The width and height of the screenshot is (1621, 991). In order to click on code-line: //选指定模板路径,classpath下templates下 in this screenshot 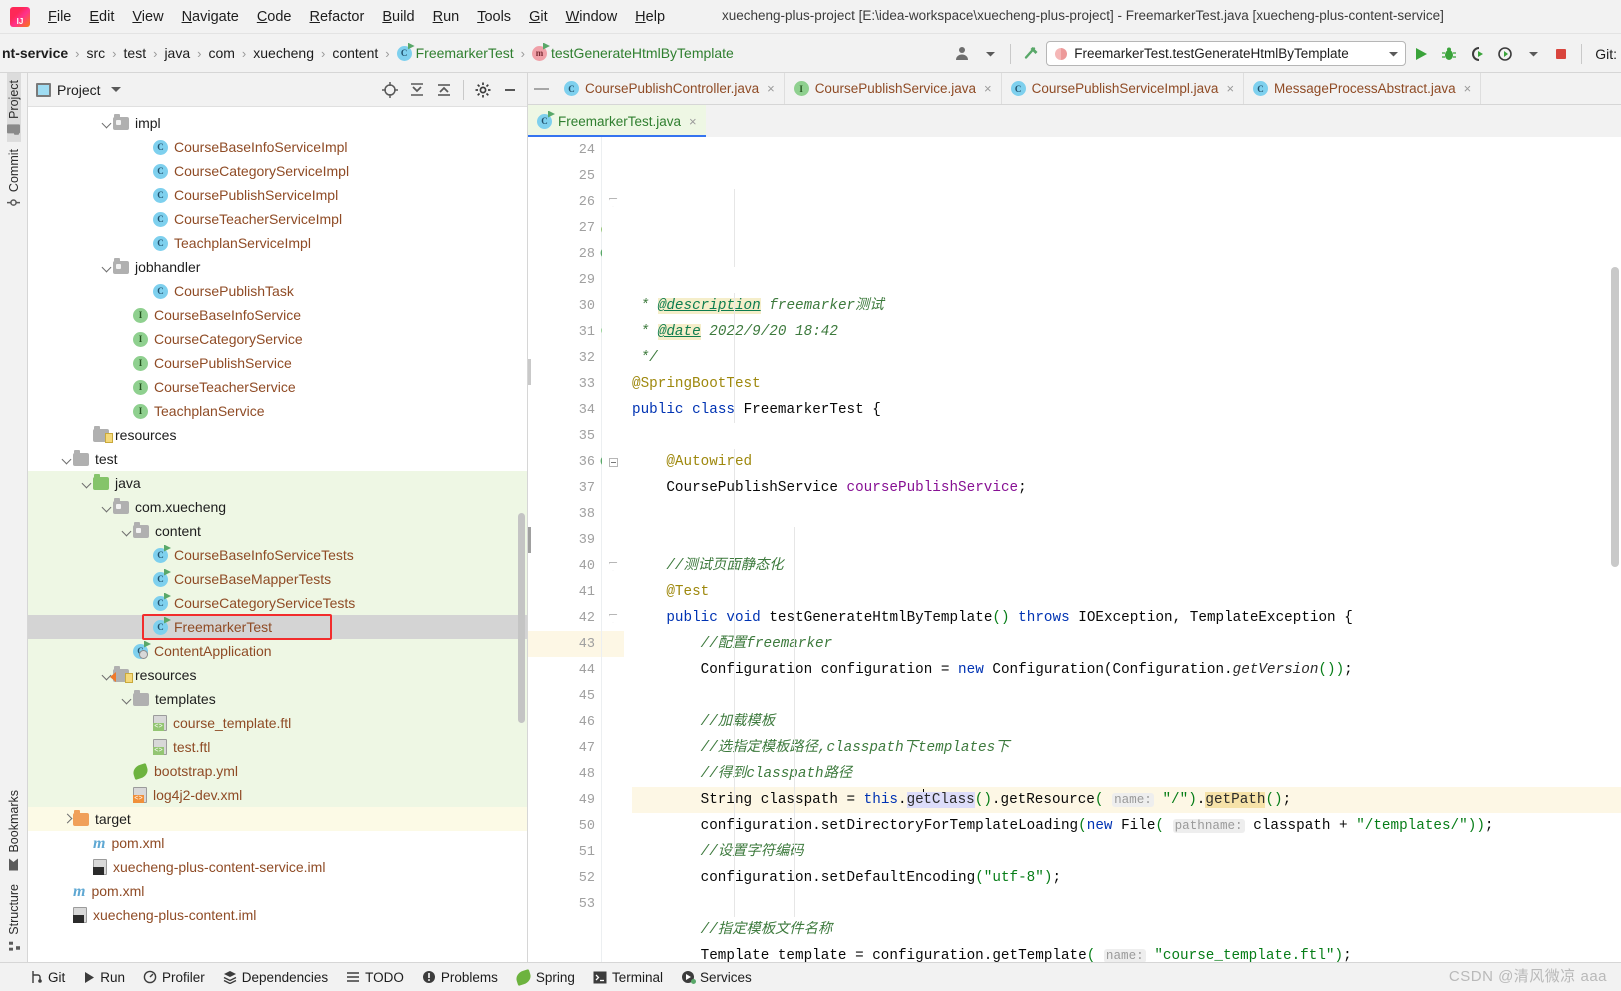, I will do `click(1126, 748)`.